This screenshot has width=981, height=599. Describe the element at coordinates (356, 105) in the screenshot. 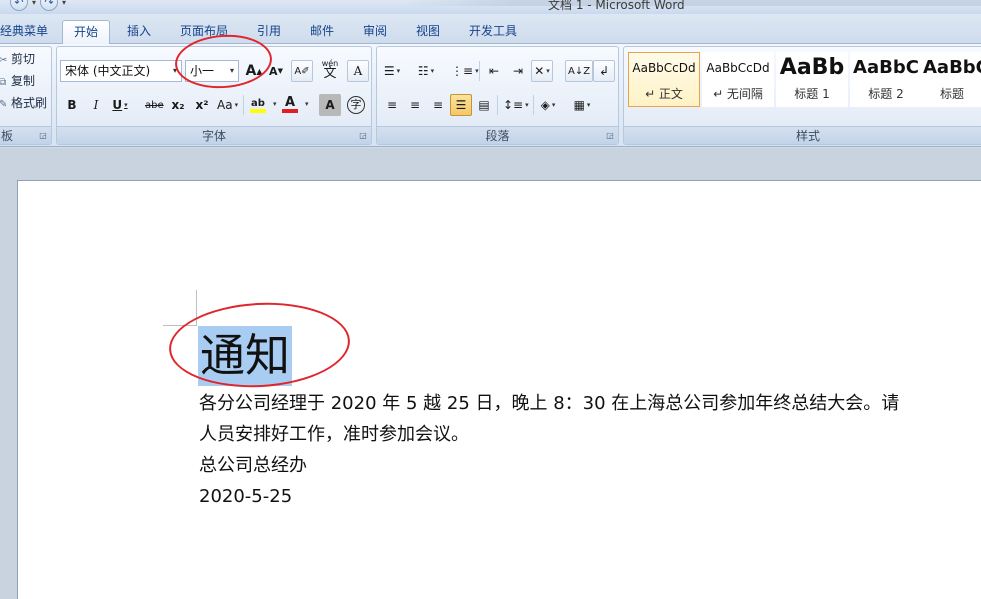

I see `enclose-characters-button: 字` at that location.